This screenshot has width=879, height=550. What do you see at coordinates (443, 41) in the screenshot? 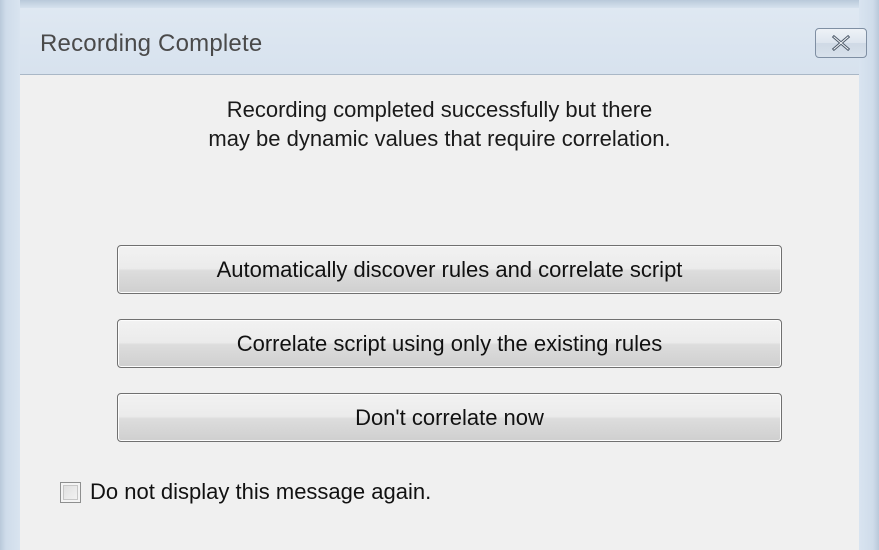
I see `title-bar: Recording Complete` at bounding box center [443, 41].